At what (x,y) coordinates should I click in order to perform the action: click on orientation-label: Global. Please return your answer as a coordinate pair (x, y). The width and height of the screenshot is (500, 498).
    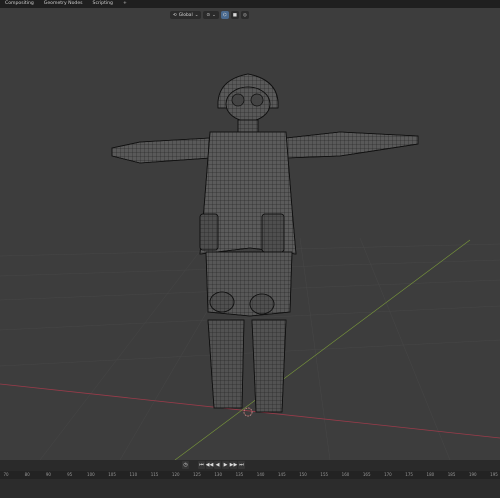
    Looking at the image, I should click on (185, 15).